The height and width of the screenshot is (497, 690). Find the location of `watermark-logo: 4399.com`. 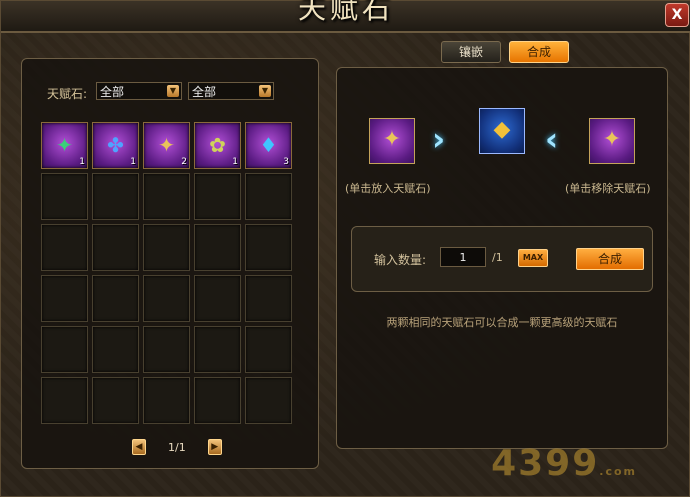

watermark-logo: 4399.com is located at coordinates (564, 463).